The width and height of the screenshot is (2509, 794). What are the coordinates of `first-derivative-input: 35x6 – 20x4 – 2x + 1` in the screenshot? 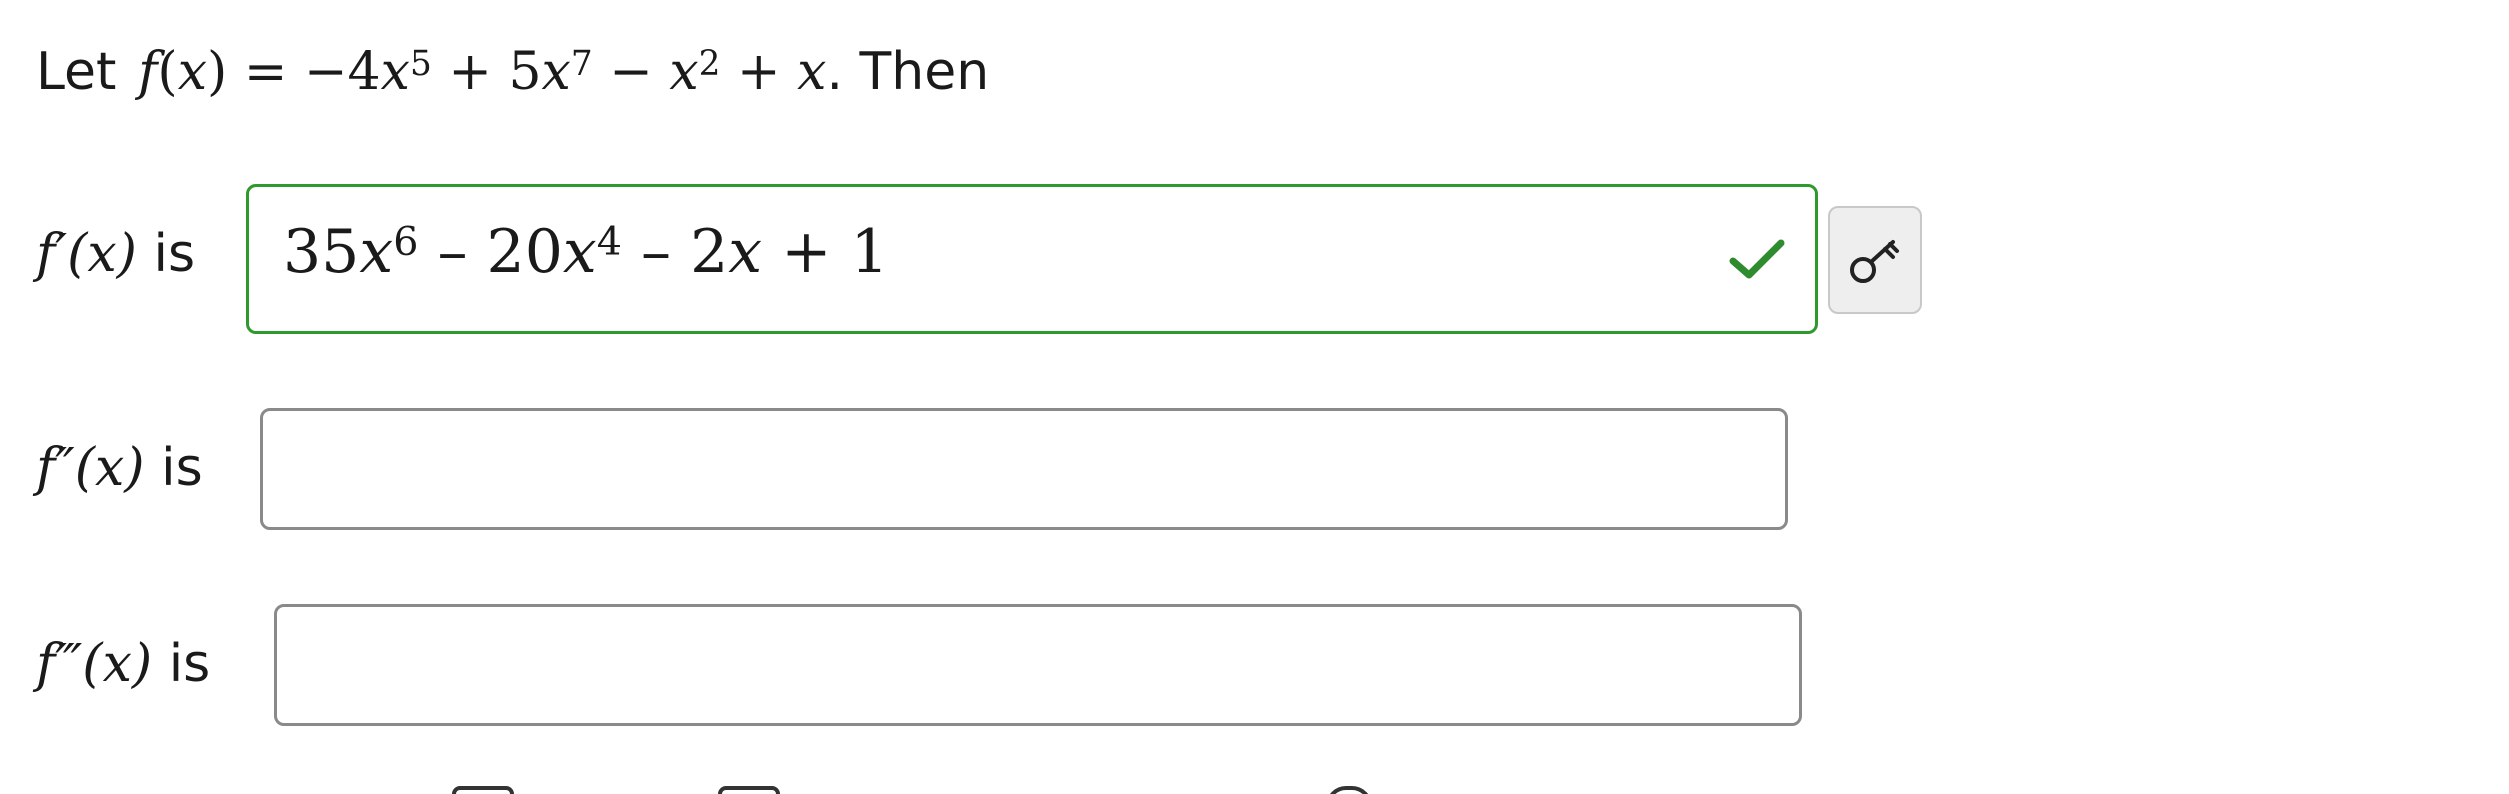 It's located at (1032, 259).